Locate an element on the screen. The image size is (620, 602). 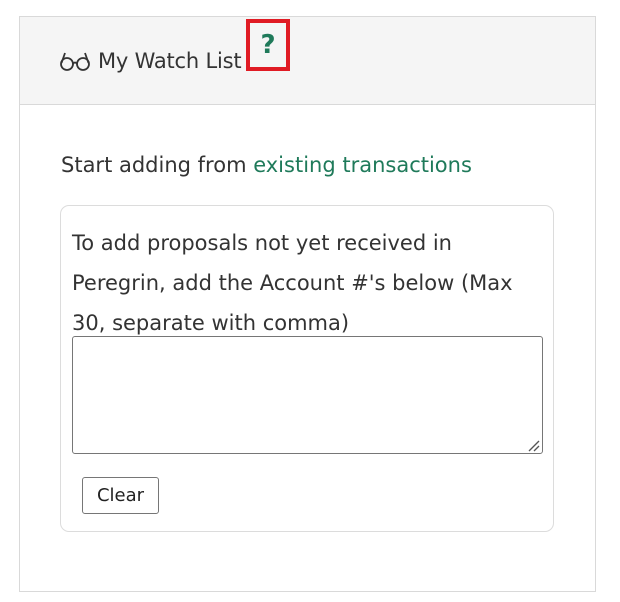
resize-grip-icon is located at coordinates (533, 444).